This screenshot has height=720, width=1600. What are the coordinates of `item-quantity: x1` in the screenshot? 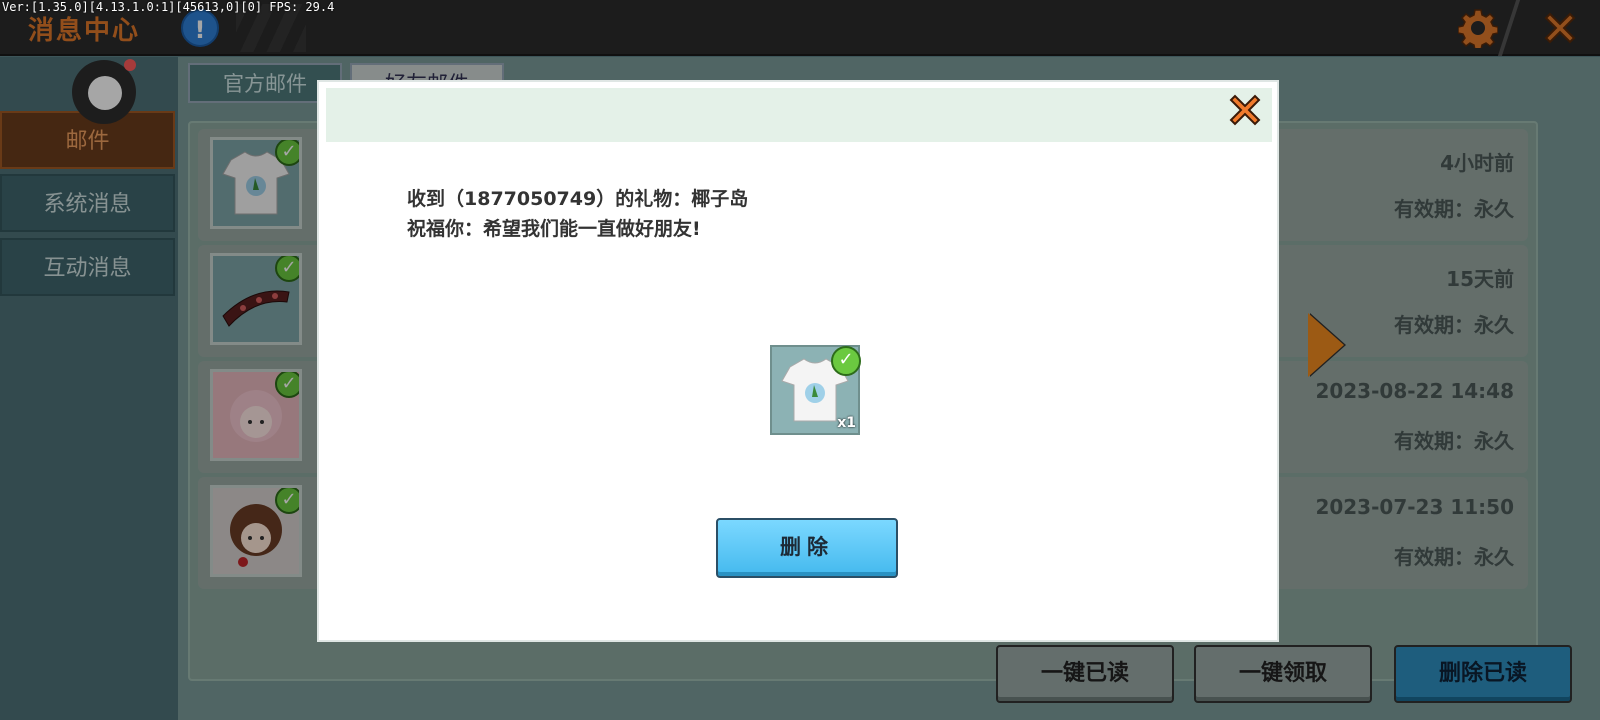 It's located at (846, 423).